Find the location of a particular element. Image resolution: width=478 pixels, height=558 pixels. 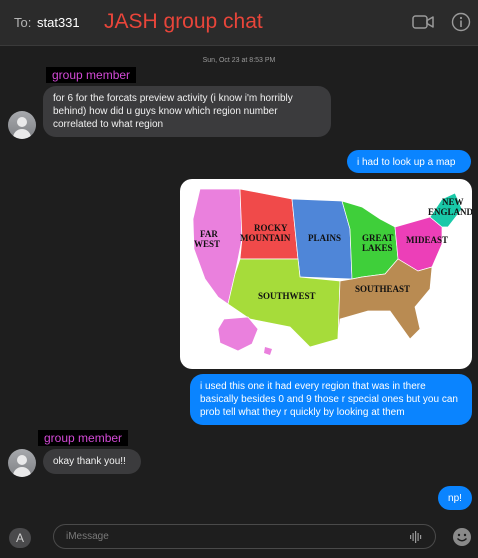

video-camera-icon is located at coordinates (423, 22).